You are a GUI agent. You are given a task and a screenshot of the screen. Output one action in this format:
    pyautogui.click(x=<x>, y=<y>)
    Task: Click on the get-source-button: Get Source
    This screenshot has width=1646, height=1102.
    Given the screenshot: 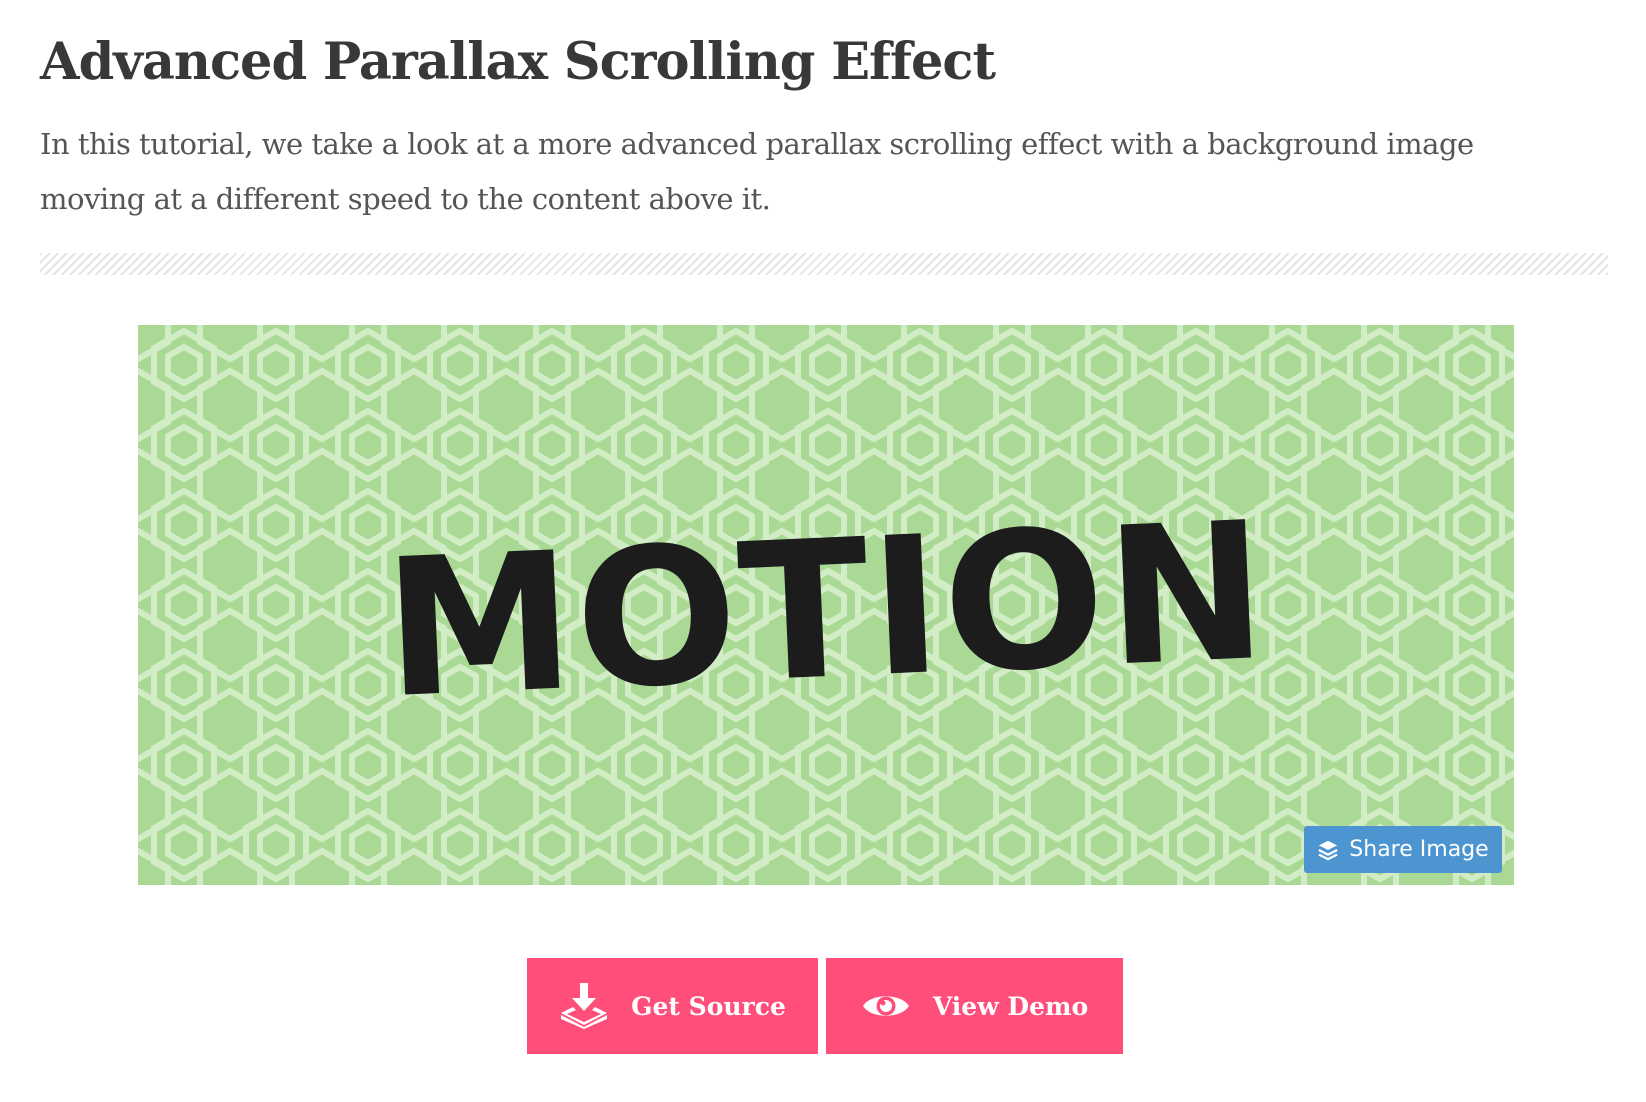 What is the action you would take?
    pyautogui.click(x=672, y=1006)
    